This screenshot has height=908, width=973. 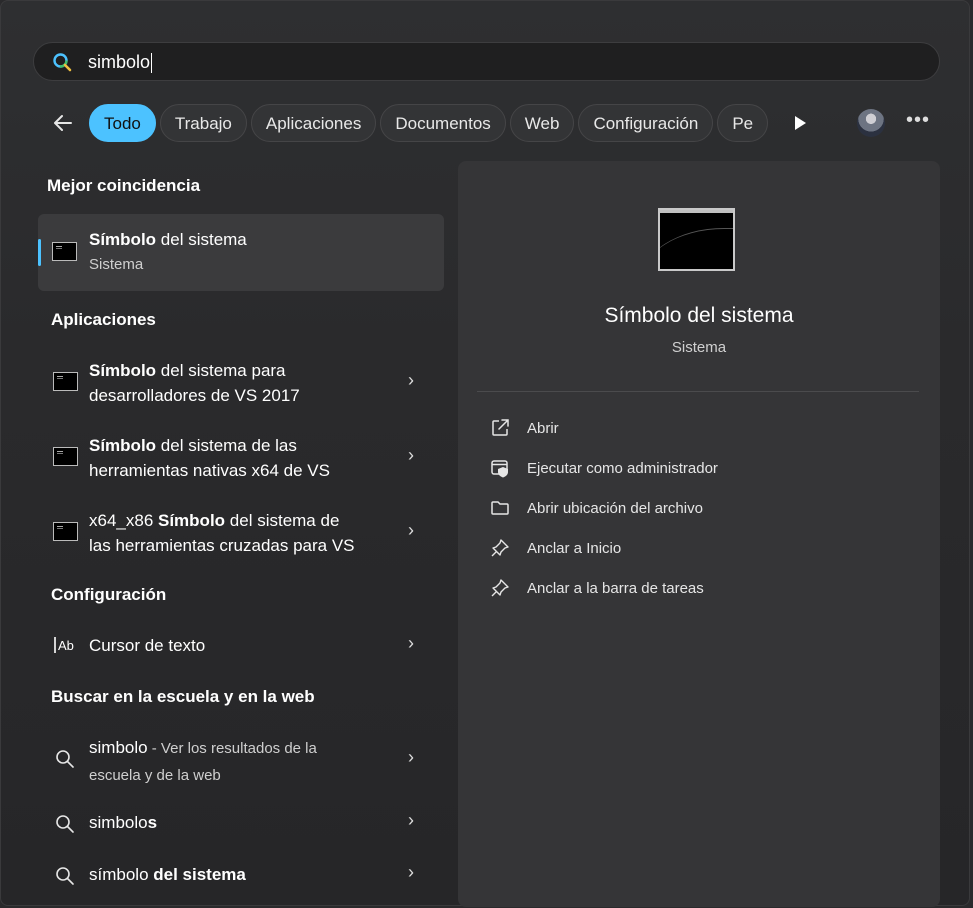 I want to click on shield-icon, so click(x=499, y=469).